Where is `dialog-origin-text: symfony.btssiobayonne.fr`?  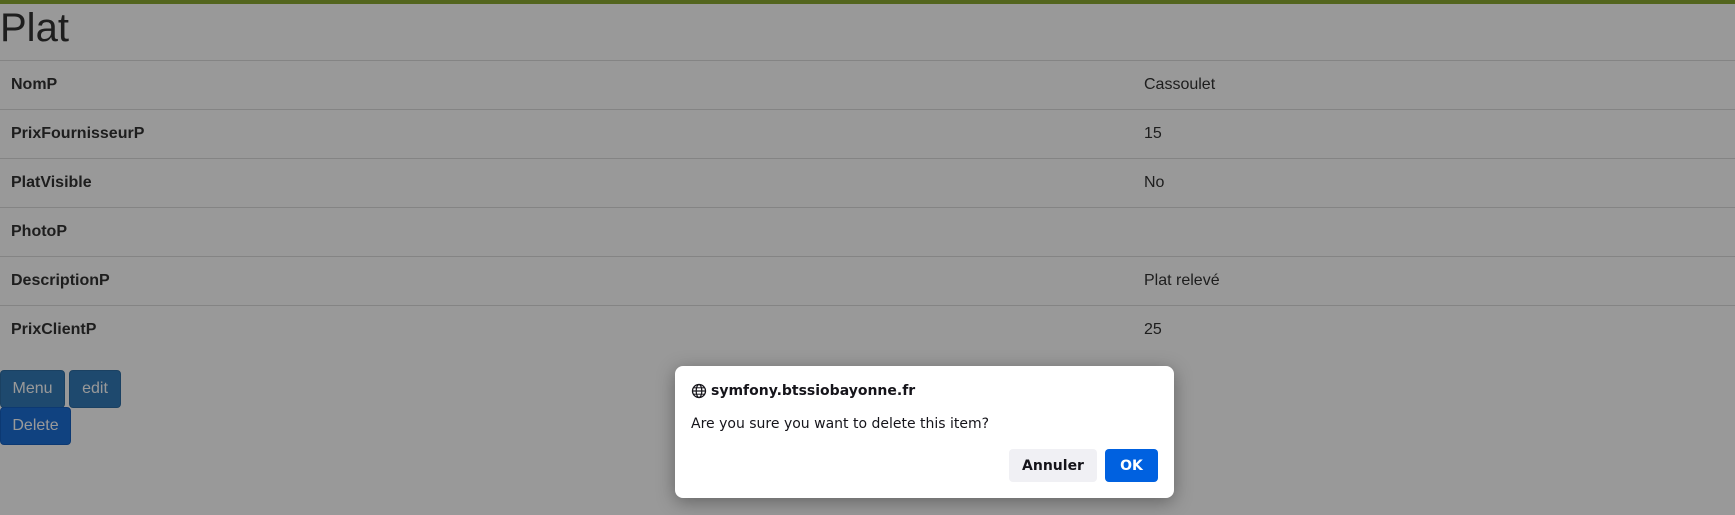 dialog-origin-text: symfony.btssiobayonne.fr is located at coordinates (813, 391).